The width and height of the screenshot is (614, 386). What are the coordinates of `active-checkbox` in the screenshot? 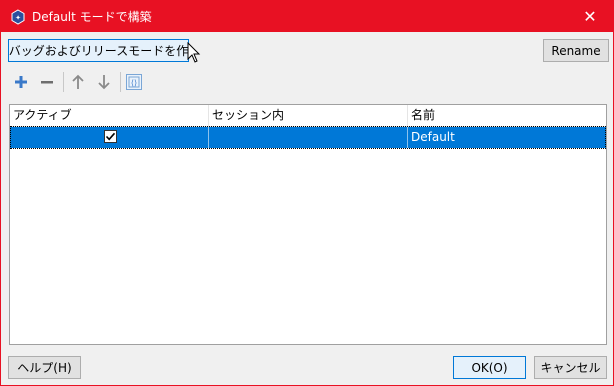 It's located at (110, 136).